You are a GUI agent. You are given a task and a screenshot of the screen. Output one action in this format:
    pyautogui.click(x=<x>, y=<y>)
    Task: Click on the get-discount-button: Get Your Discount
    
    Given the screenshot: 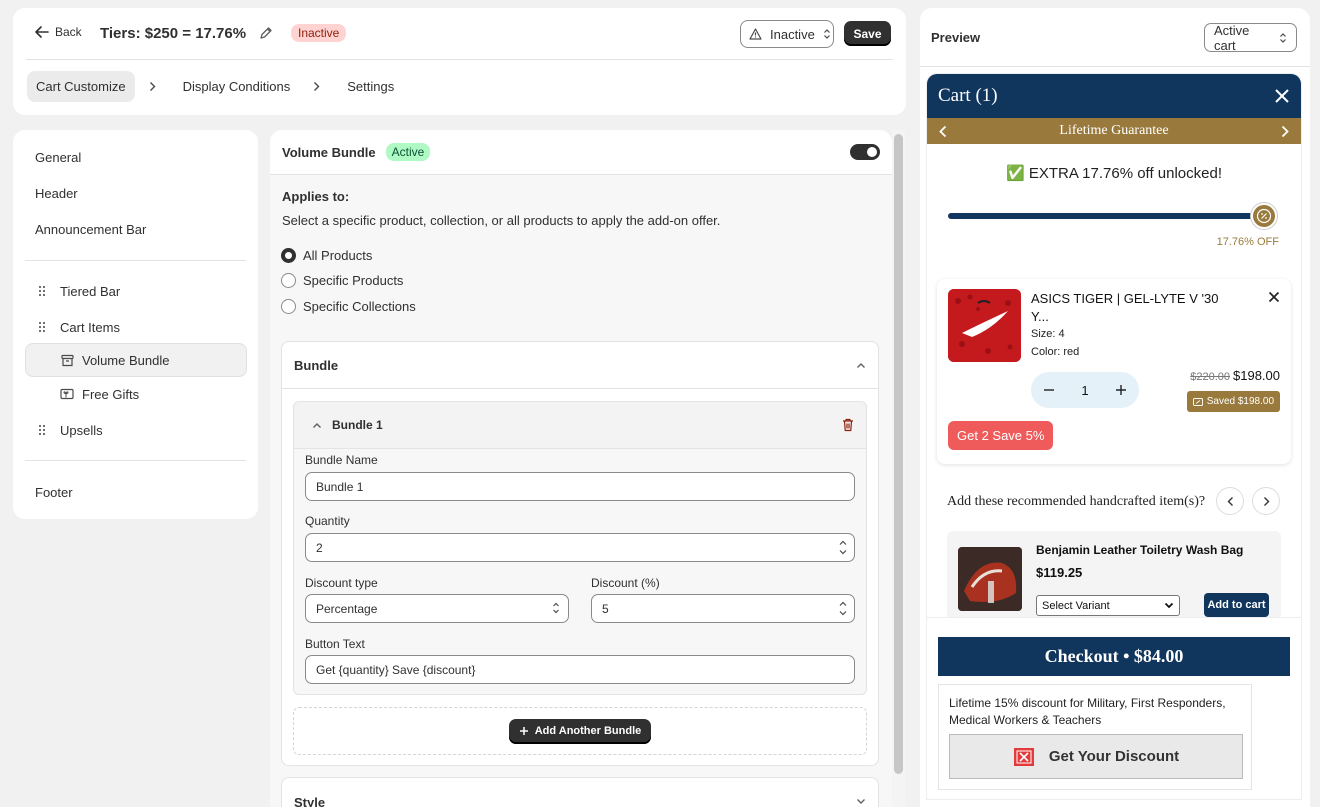 What is the action you would take?
    pyautogui.click(x=1096, y=756)
    